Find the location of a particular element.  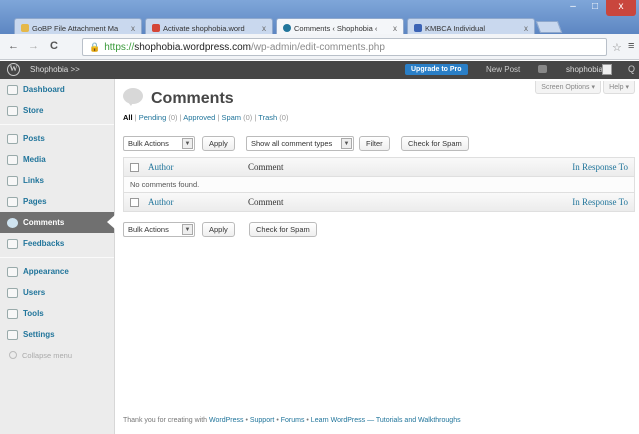

bulk-actions-select-top: Bulk Actions ▼ is located at coordinates (159, 143).